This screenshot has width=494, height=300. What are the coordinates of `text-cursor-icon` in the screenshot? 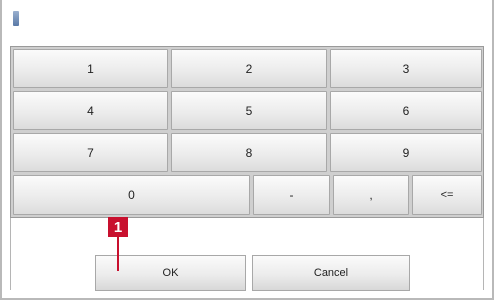 It's located at (16, 18).